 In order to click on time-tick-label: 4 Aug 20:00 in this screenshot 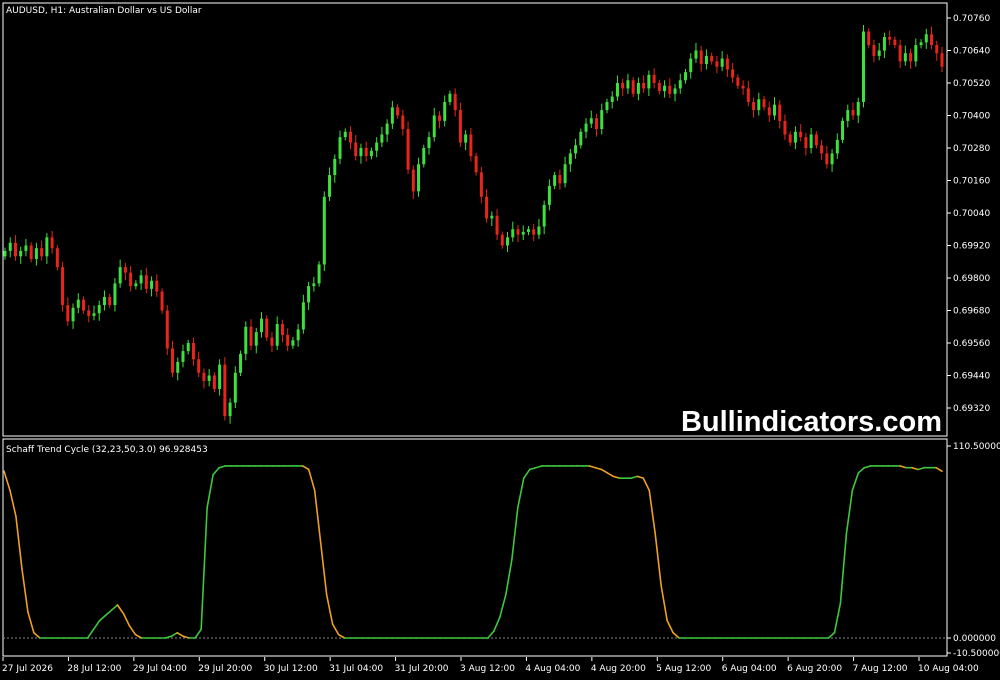, I will do `click(618, 669)`.